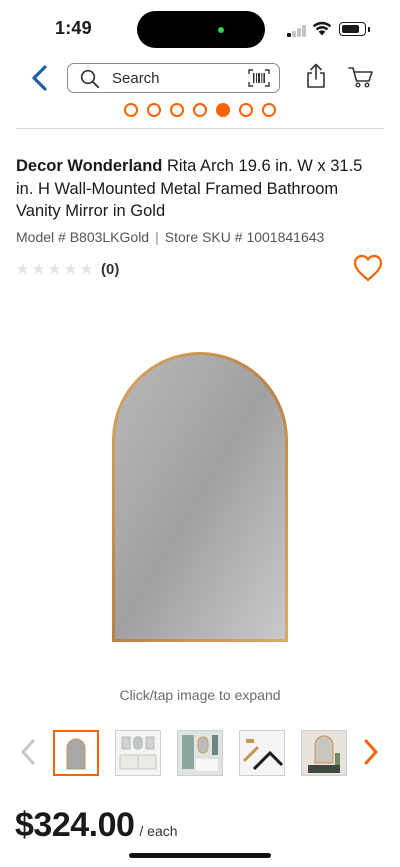 The width and height of the screenshot is (400, 867). What do you see at coordinates (221, 30) in the screenshot?
I see `camera-indicator-dot` at bounding box center [221, 30].